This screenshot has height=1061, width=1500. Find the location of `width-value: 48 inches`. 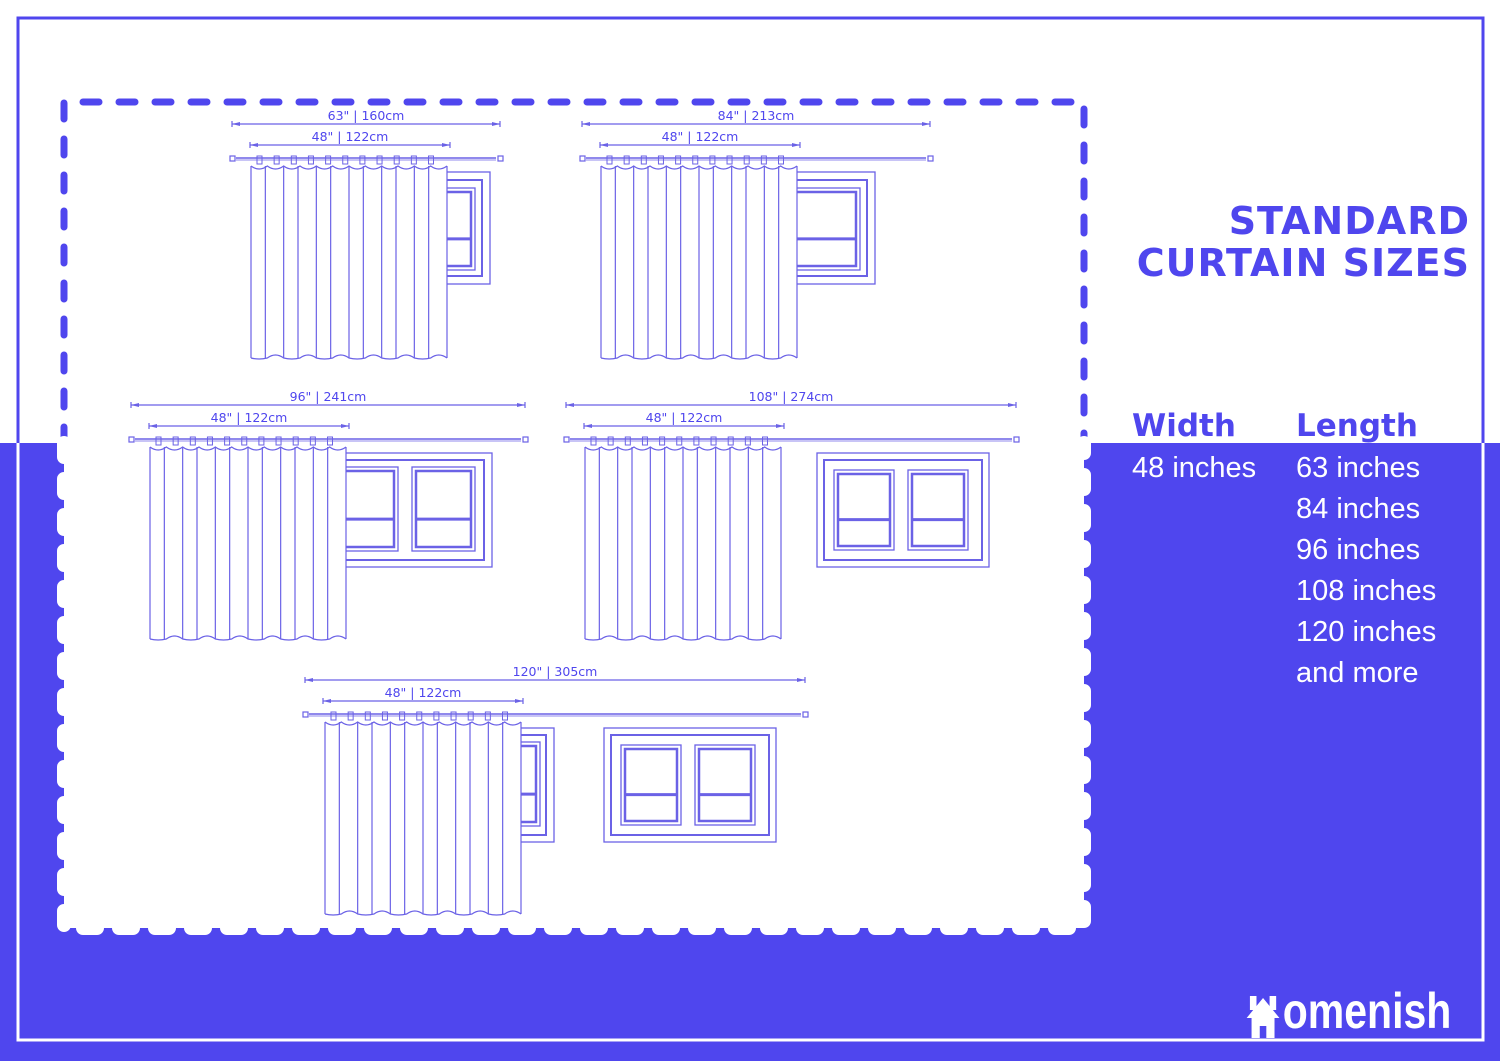

width-value: 48 inches is located at coordinates (1194, 468).